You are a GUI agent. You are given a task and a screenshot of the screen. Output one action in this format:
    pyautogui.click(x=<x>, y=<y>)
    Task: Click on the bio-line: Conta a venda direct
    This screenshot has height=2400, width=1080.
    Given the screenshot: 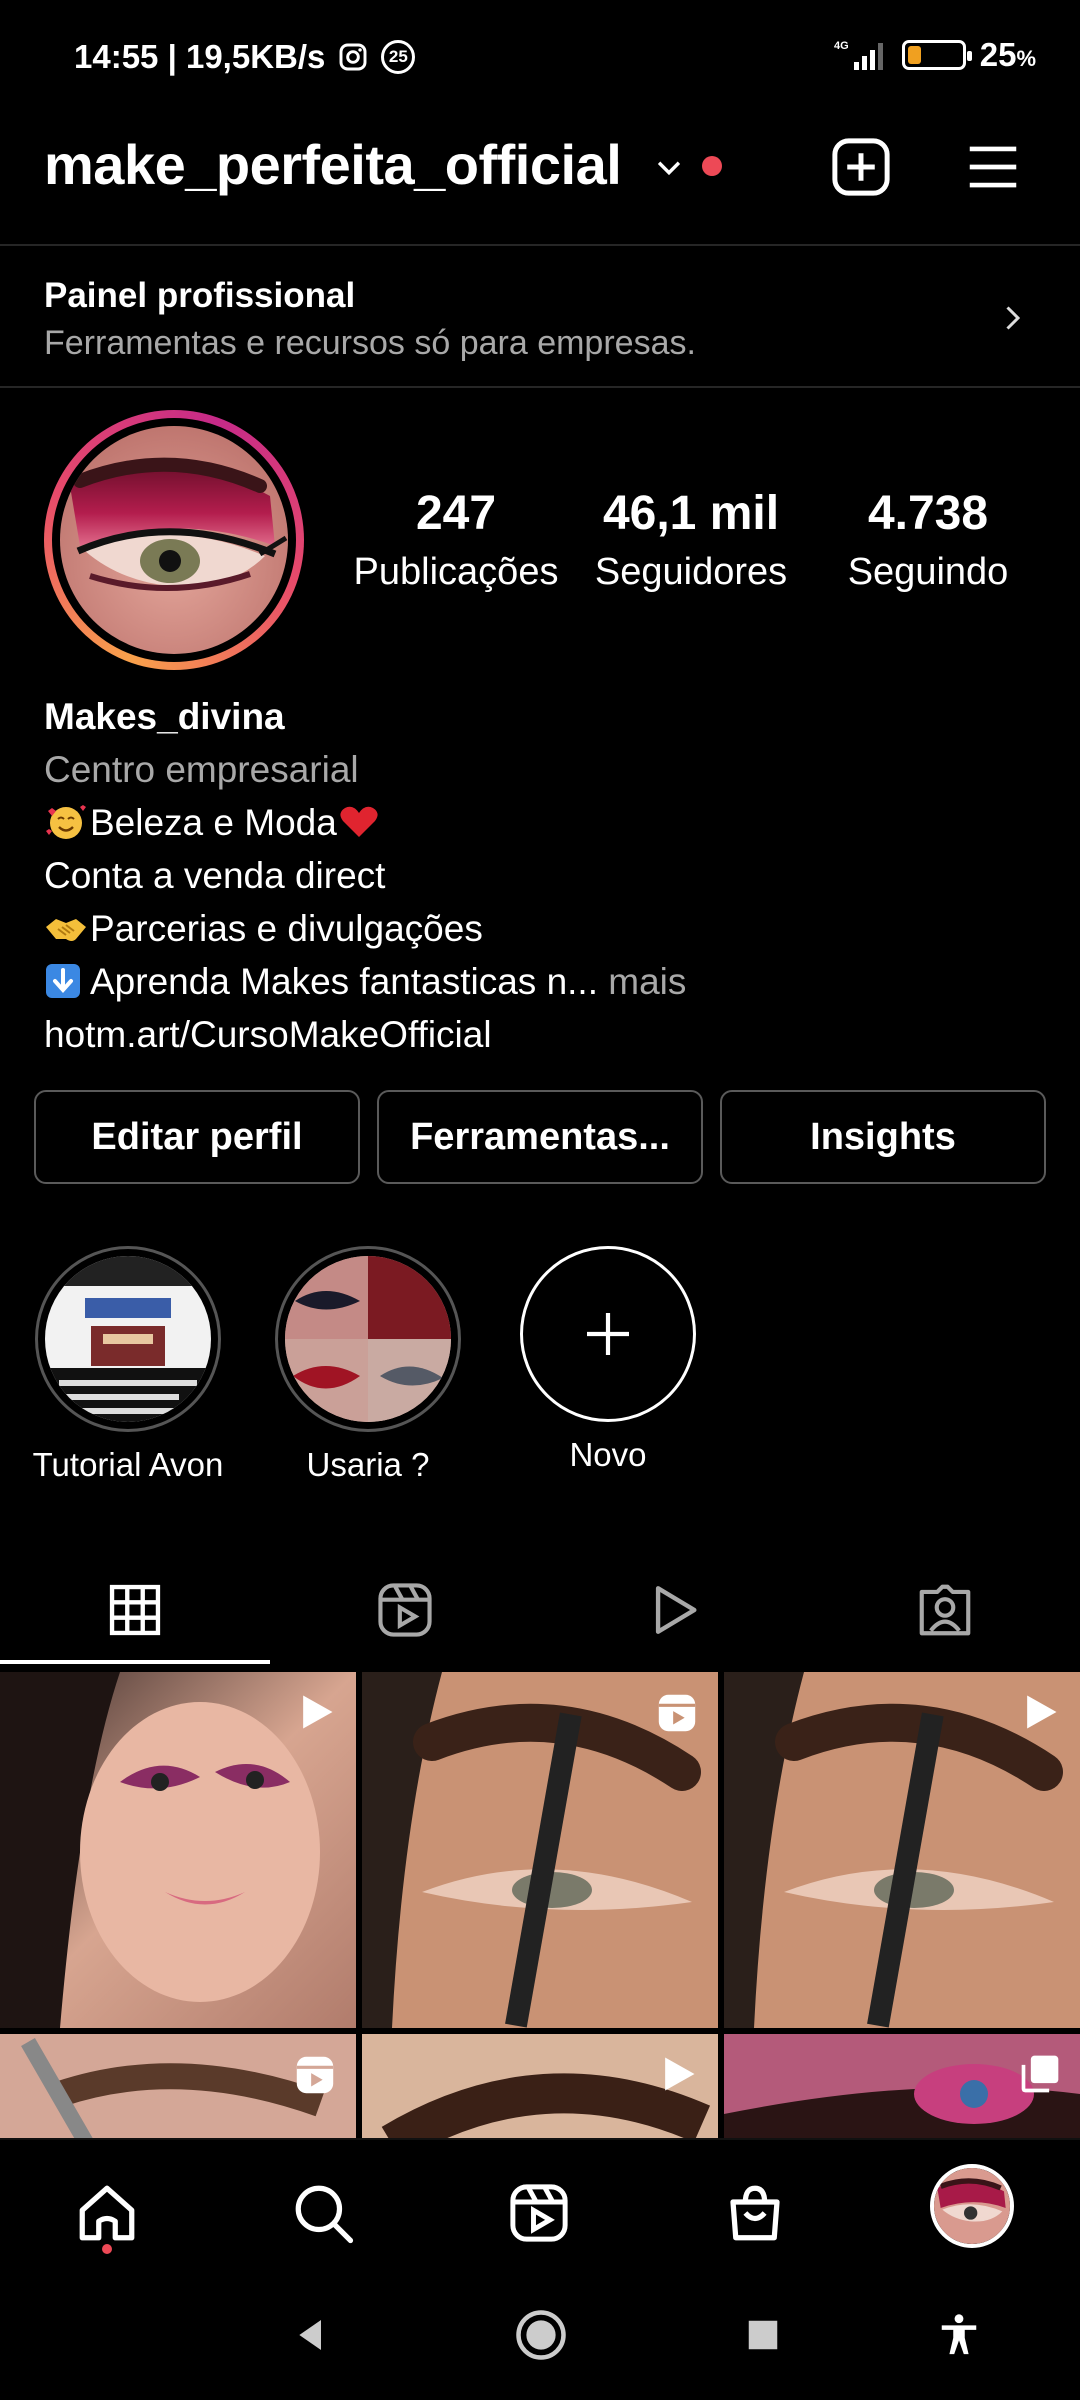 What is the action you would take?
    pyautogui.click(x=215, y=875)
    